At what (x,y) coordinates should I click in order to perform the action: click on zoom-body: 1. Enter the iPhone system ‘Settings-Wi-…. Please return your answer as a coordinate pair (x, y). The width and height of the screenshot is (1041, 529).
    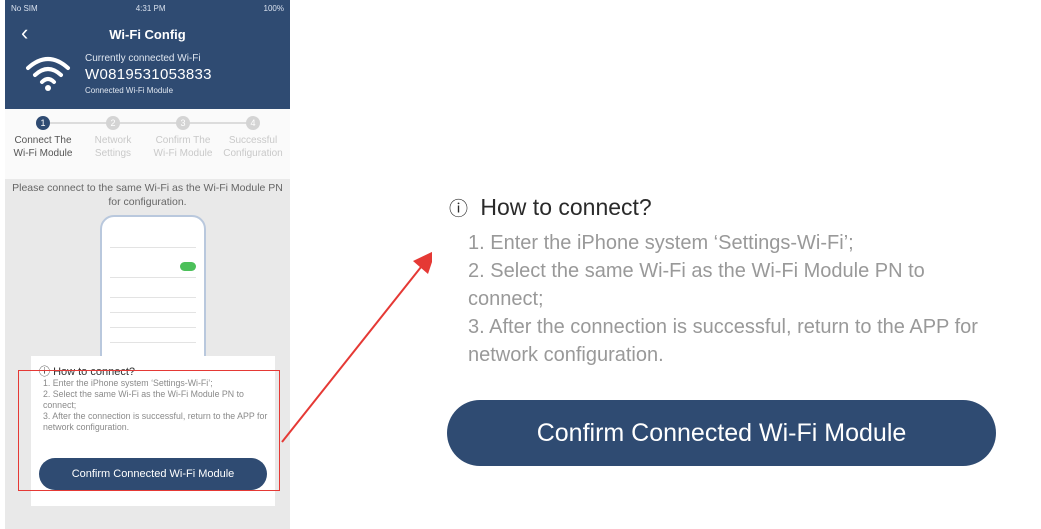
    Looking at the image, I should click on (733, 299).